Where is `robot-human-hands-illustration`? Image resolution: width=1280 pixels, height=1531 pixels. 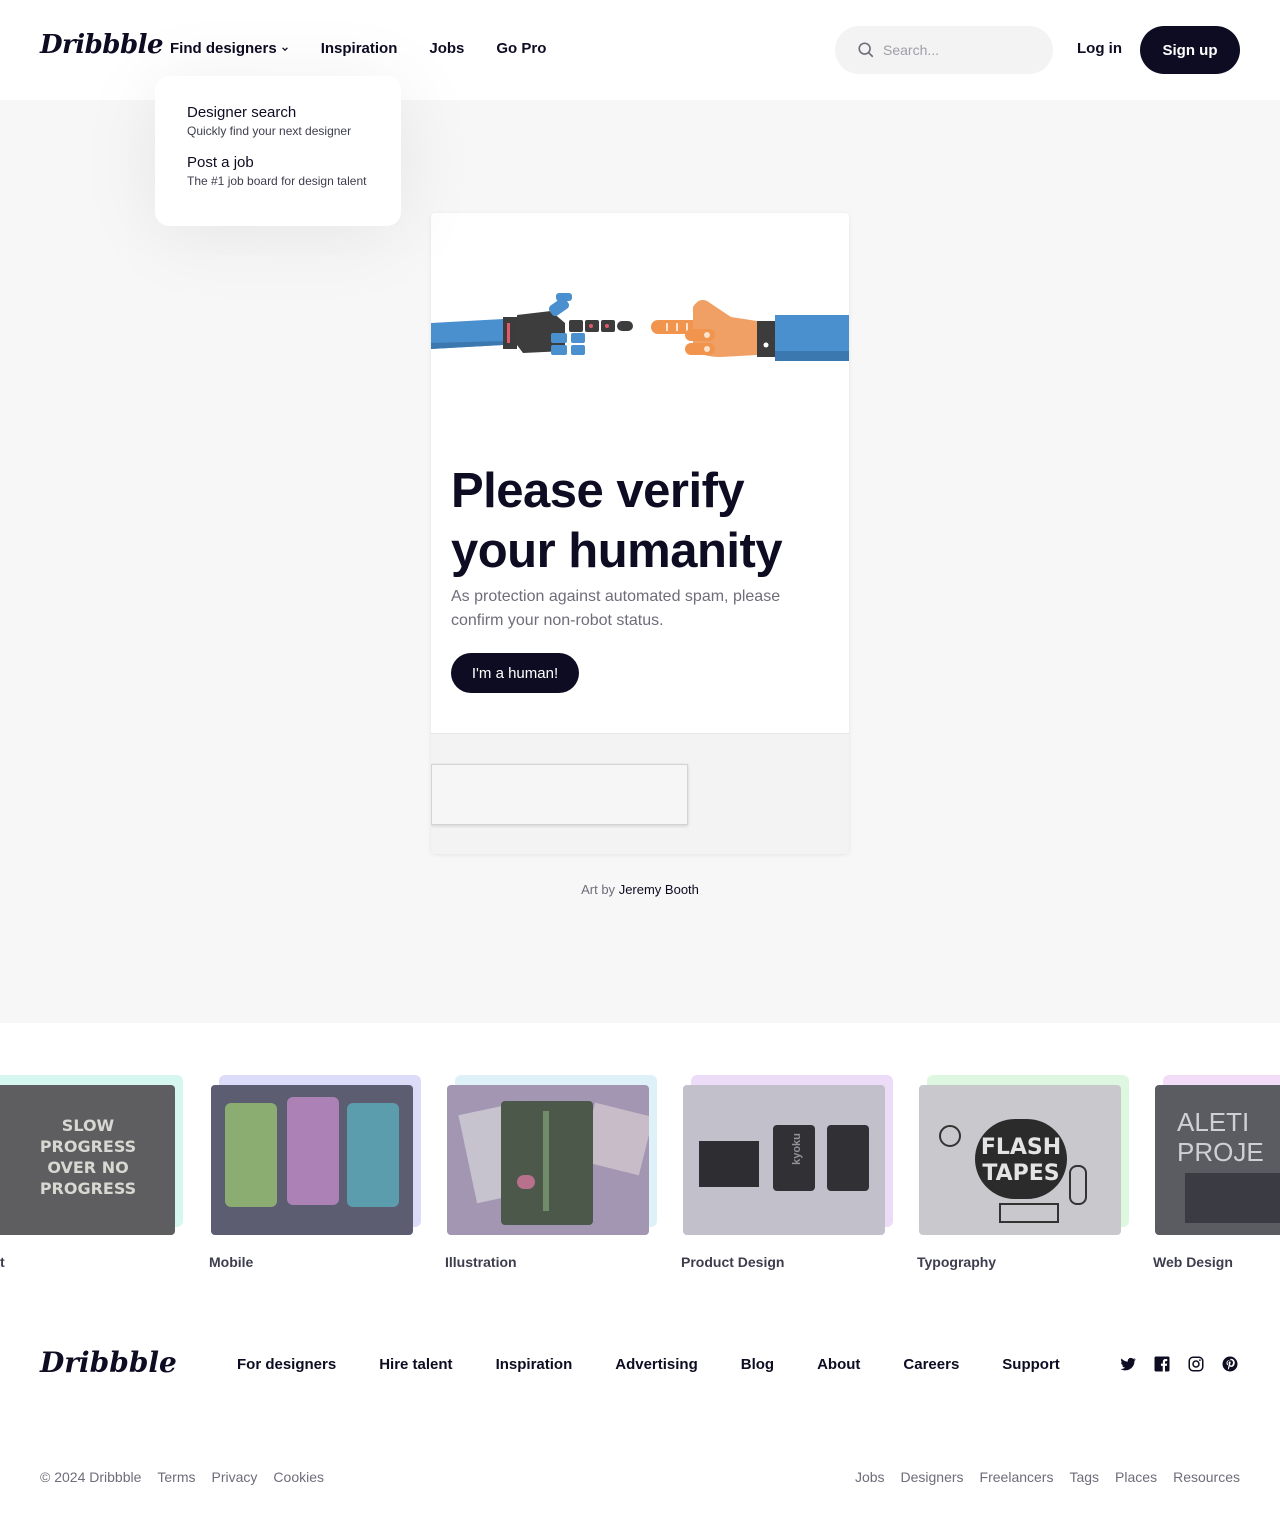 robot-human-hands-illustration is located at coordinates (640, 327).